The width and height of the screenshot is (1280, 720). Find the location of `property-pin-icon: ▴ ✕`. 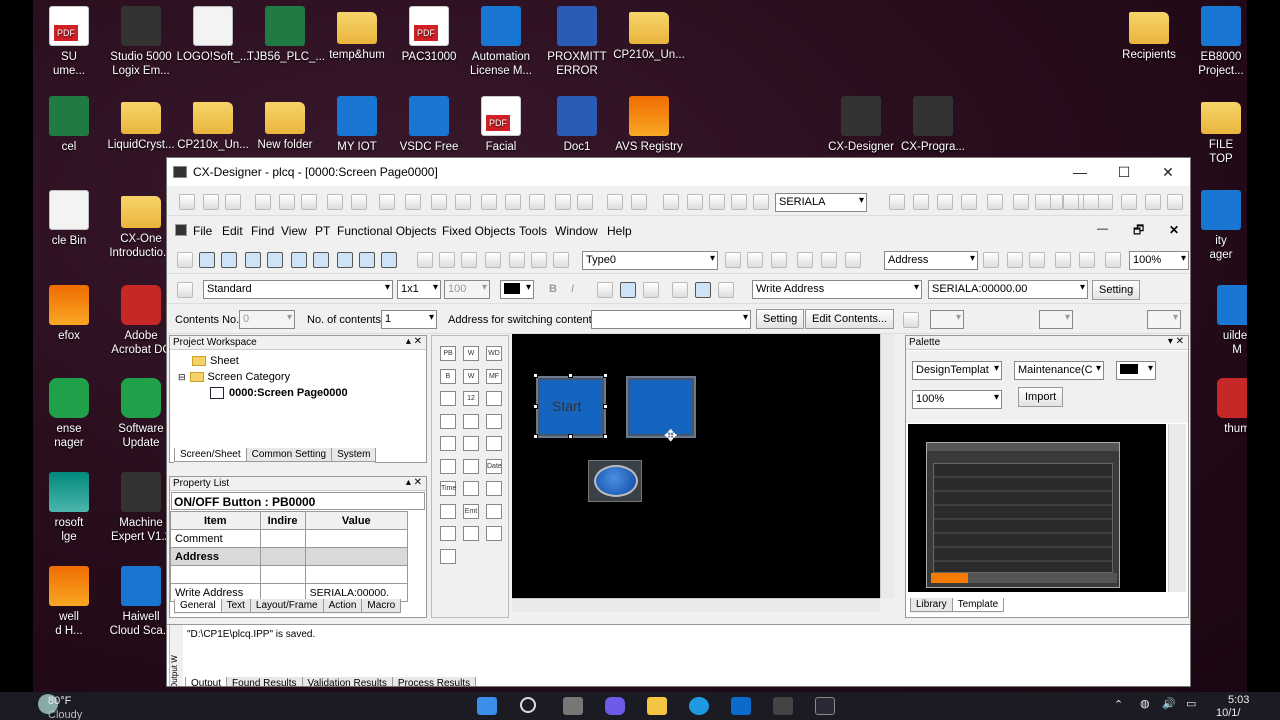

property-pin-icon: ▴ ✕ is located at coordinates (414, 482).